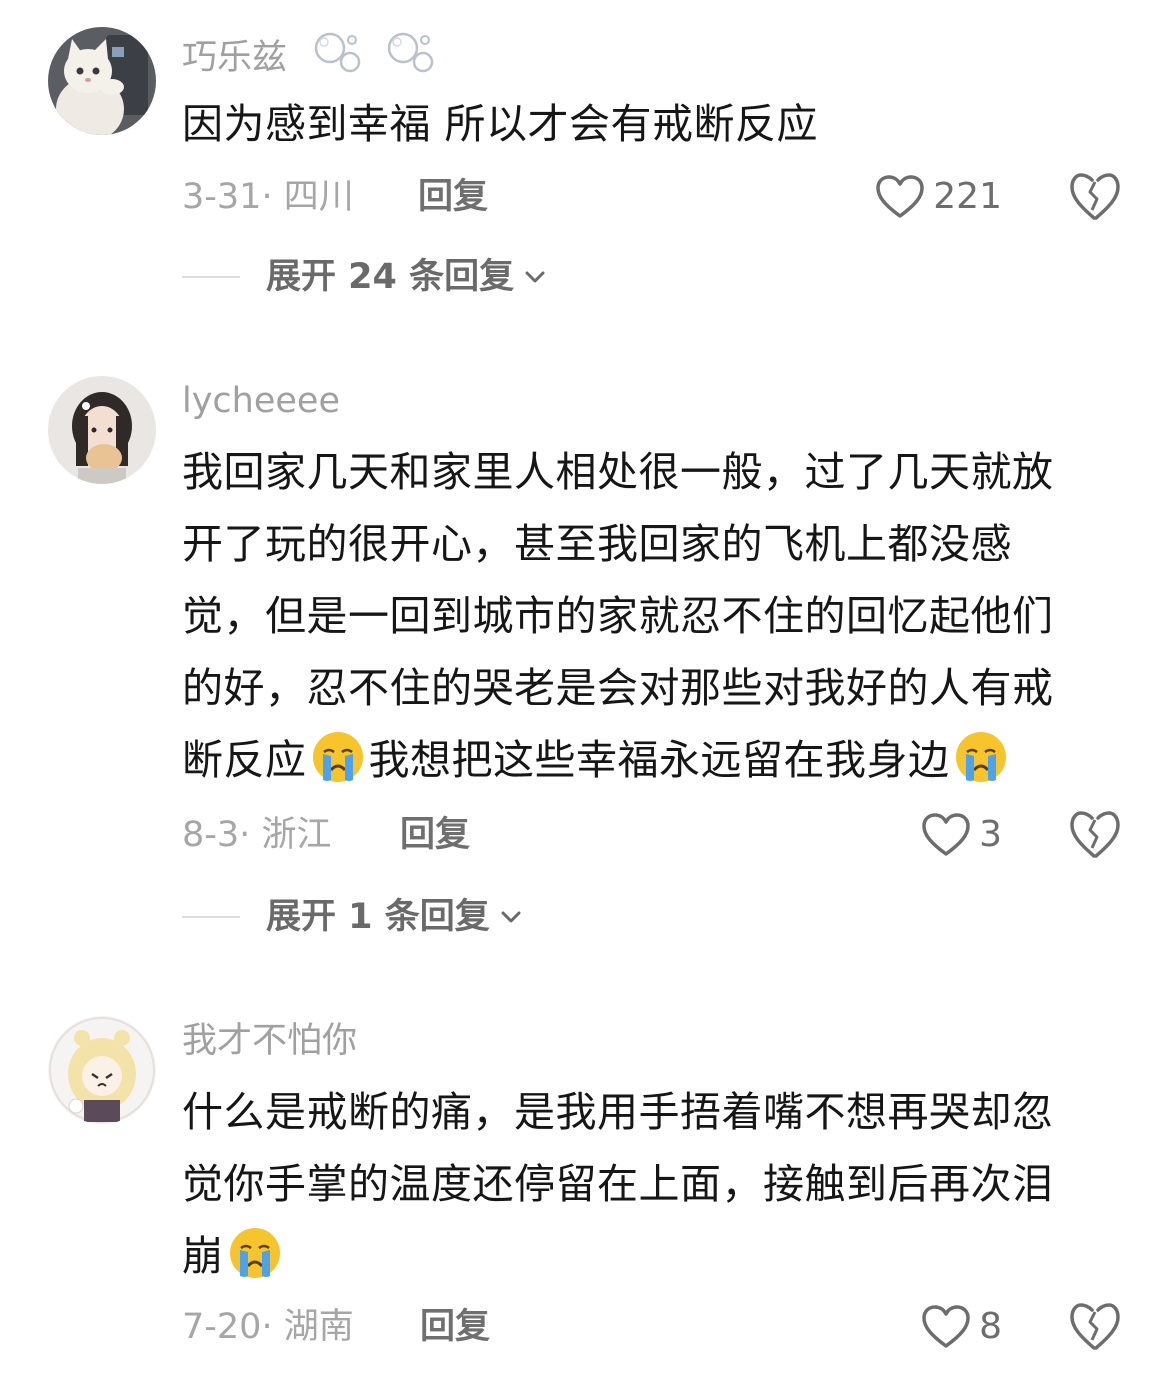  Describe the element at coordinates (222, 197) in the screenshot. I see `comment-date: 3-31` at that location.